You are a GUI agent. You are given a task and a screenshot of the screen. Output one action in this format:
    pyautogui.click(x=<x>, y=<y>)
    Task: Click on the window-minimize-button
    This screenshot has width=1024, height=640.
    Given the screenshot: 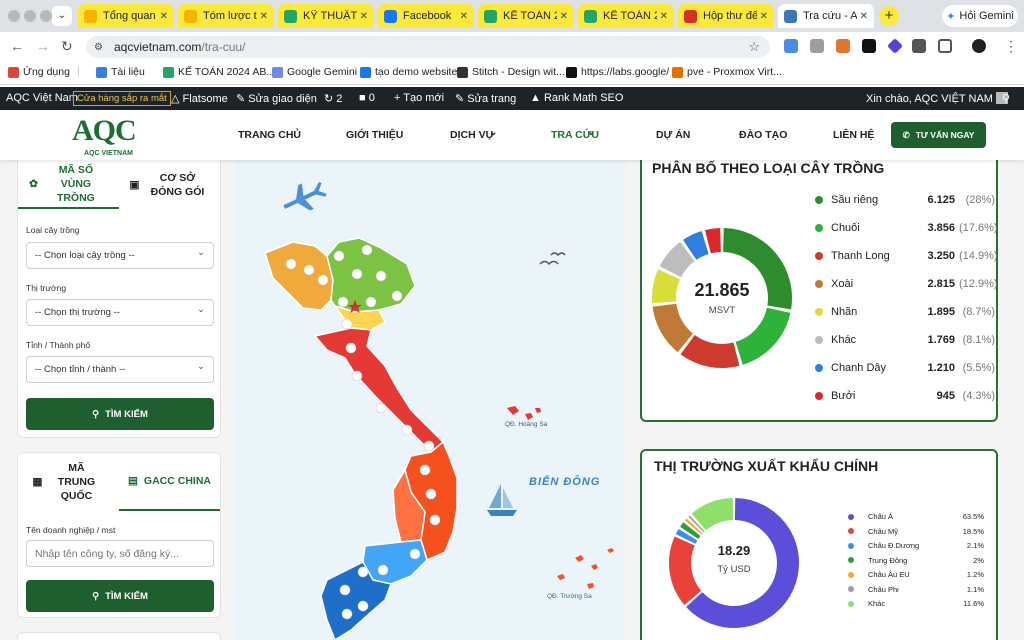 What is the action you would take?
    pyautogui.click(x=30, y=16)
    